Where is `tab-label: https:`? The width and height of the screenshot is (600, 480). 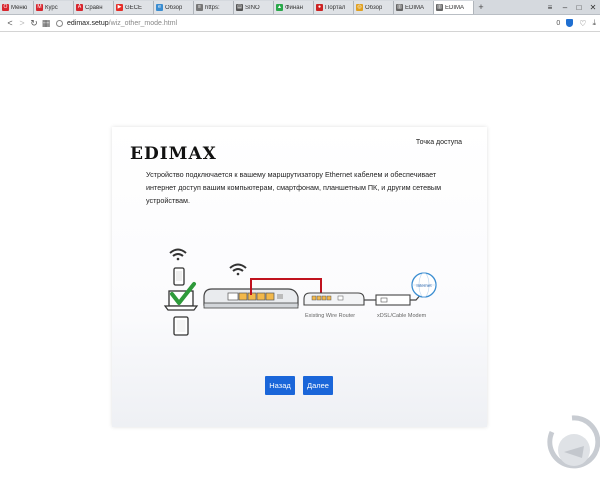
tab-label: https: is located at coordinates (212, 7).